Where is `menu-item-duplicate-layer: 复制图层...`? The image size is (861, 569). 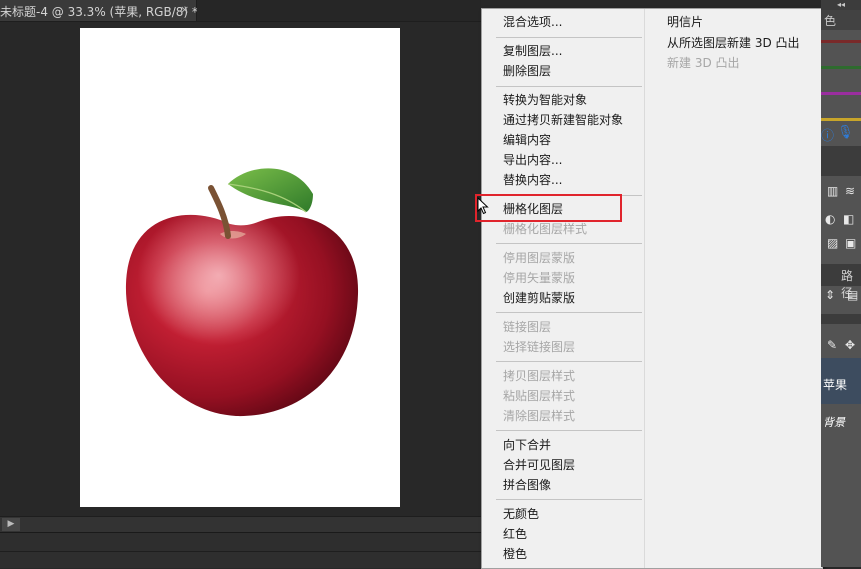 menu-item-duplicate-layer: 复制图层... is located at coordinates (532, 51).